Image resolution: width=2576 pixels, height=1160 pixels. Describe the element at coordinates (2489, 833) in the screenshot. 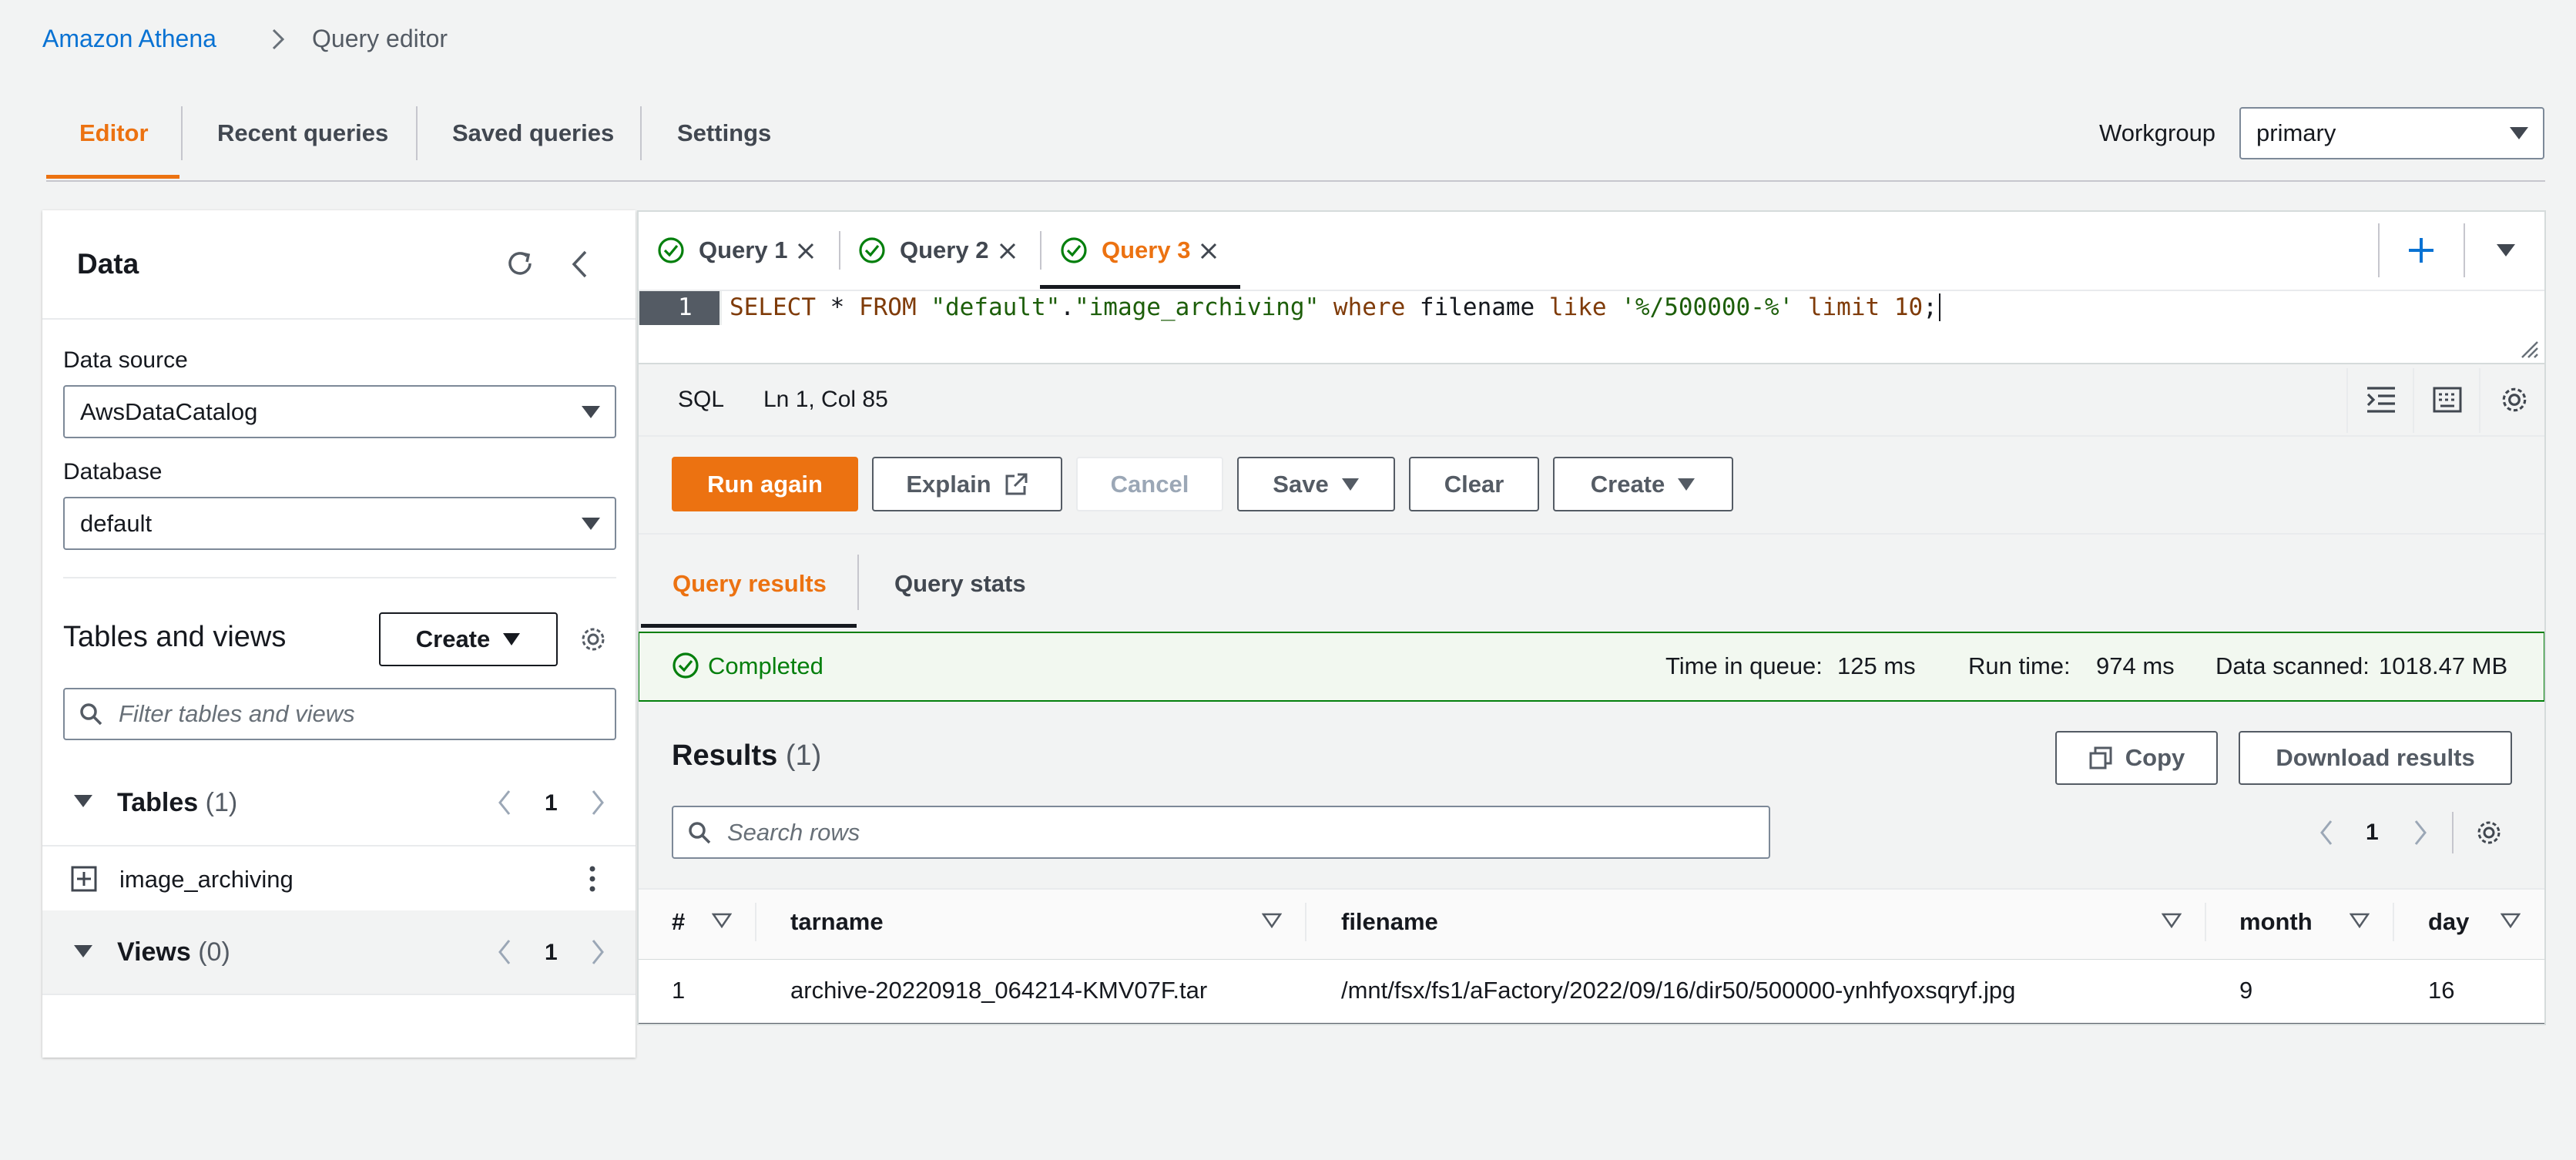

I see `table-settings-gear-icon` at that location.